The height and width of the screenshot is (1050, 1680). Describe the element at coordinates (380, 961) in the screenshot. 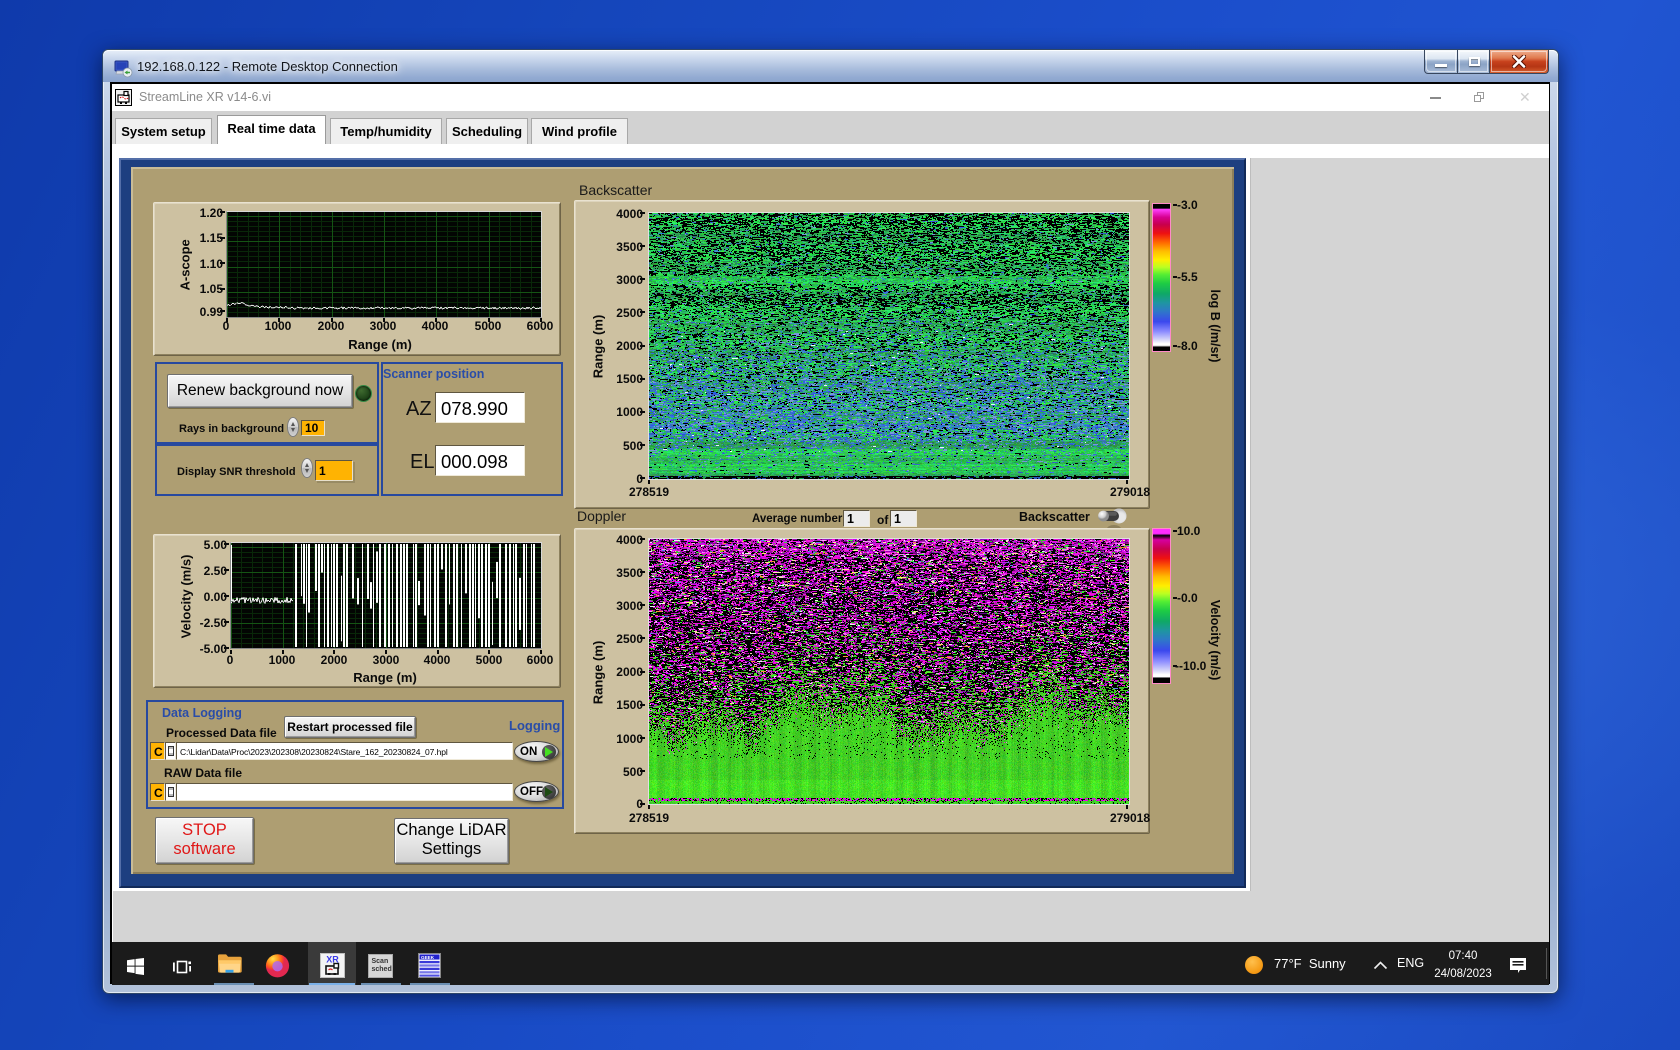

I see `svg-text: Scan` at that location.